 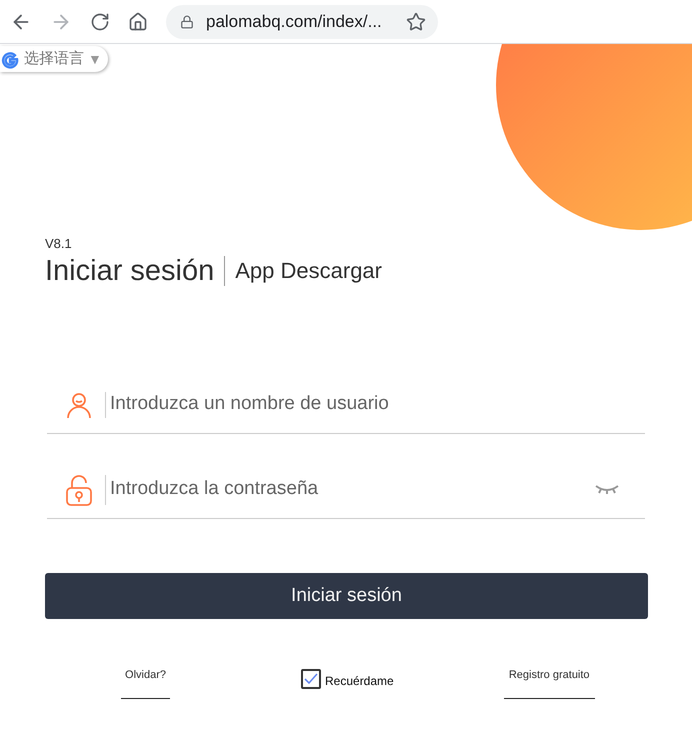 What do you see at coordinates (359, 681) in the screenshot?
I see `remember-label: Recuérdame` at bounding box center [359, 681].